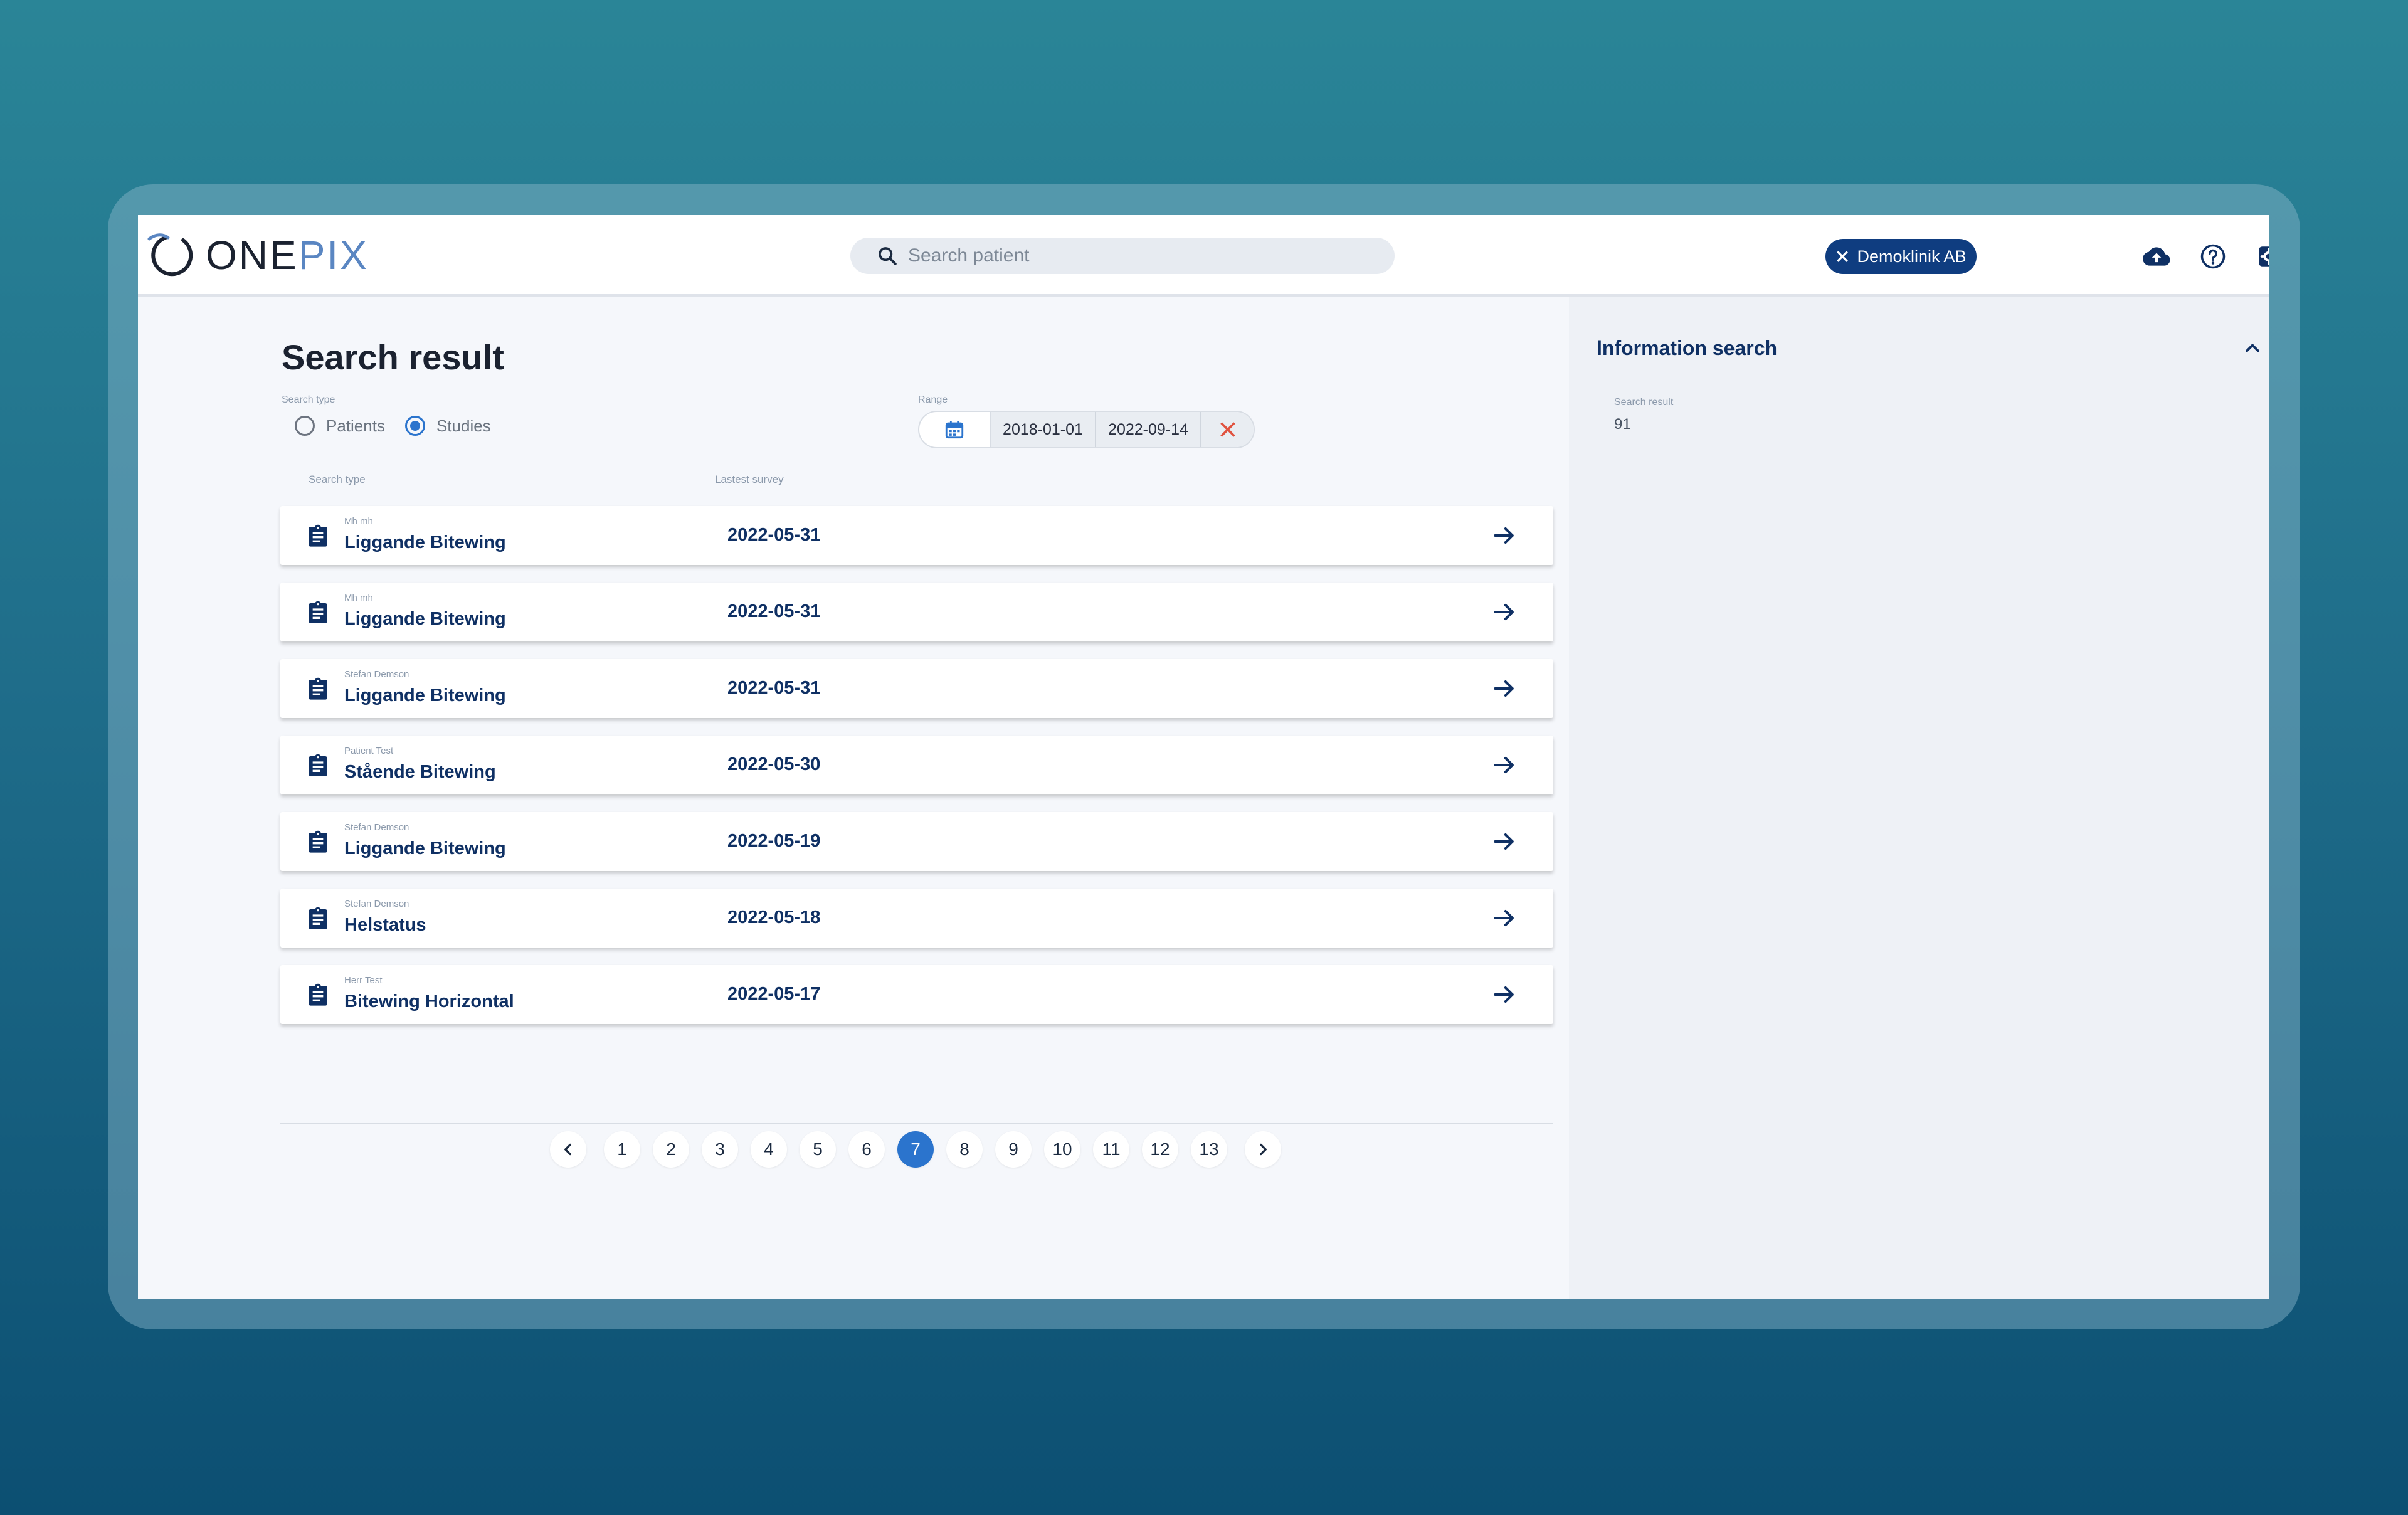 The image size is (2408, 1515). Describe the element at coordinates (866, 1149) in the screenshot. I see `page-button-6: 6` at that location.